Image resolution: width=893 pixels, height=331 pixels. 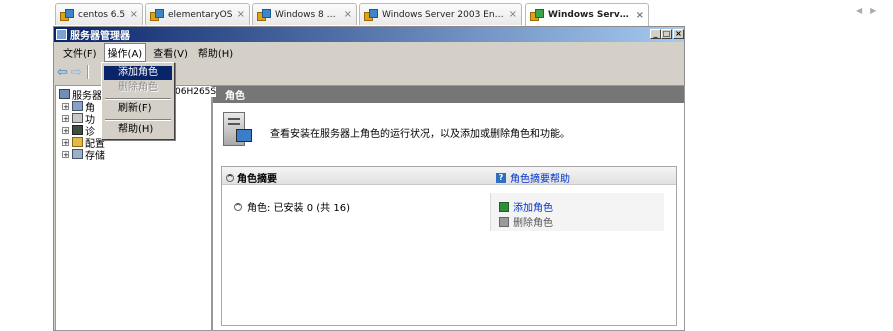 I want to click on add-roles-icon, so click(x=504, y=206).